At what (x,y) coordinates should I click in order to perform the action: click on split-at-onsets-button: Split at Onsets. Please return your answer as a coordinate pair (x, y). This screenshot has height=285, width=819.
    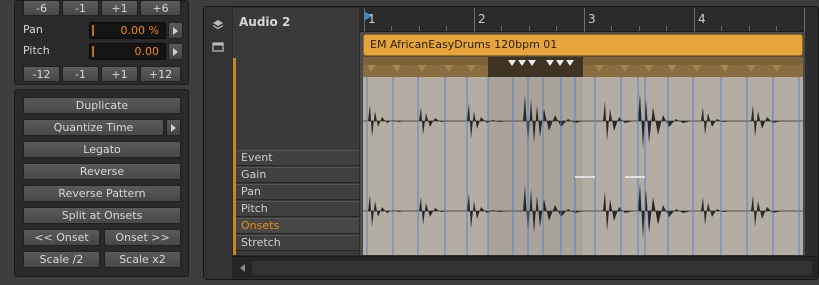
    Looking at the image, I should click on (102, 215).